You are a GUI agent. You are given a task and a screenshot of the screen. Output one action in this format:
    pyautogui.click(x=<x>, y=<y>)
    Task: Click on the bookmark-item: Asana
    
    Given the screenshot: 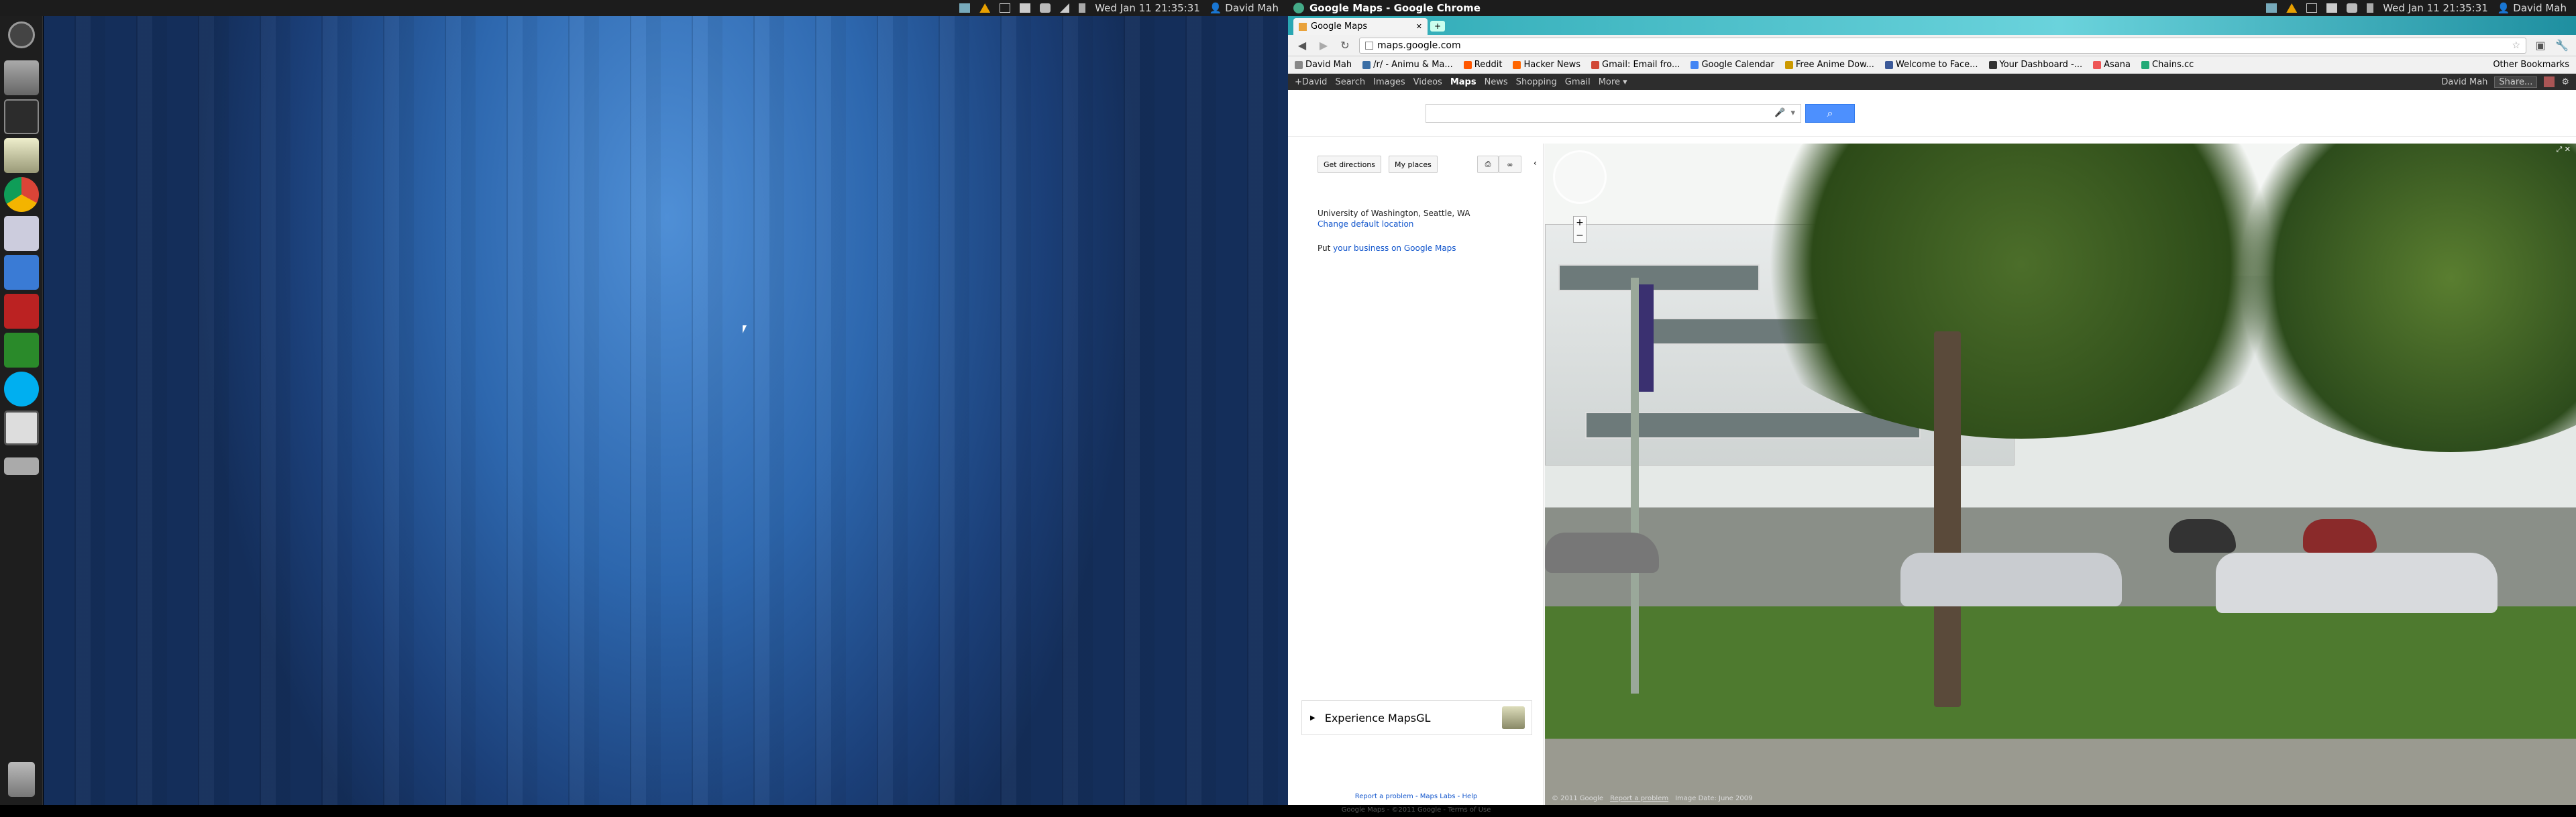 What is the action you would take?
    pyautogui.click(x=2112, y=65)
    